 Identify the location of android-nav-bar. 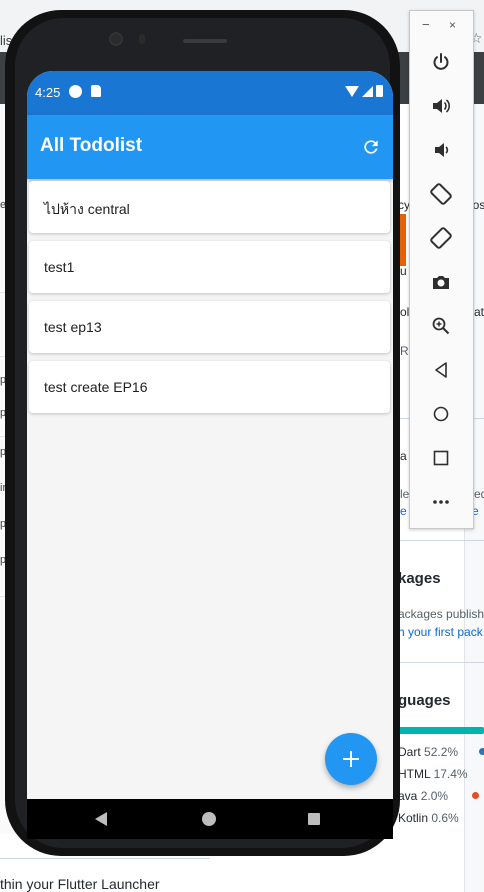
(210, 819).